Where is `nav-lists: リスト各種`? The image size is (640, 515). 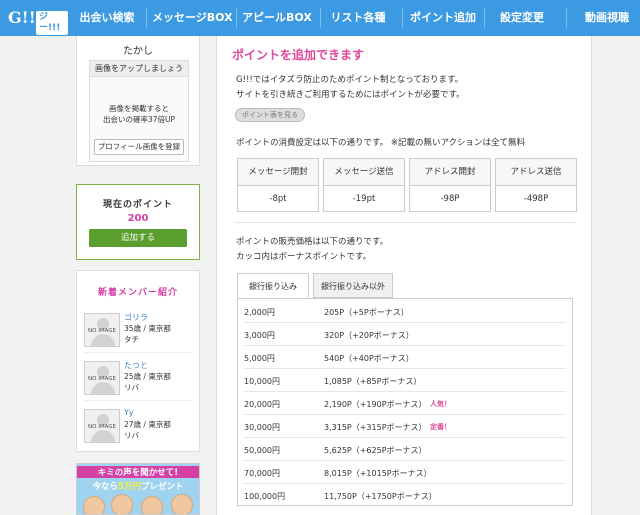
nav-lists: リスト各種 is located at coordinates (358, 18).